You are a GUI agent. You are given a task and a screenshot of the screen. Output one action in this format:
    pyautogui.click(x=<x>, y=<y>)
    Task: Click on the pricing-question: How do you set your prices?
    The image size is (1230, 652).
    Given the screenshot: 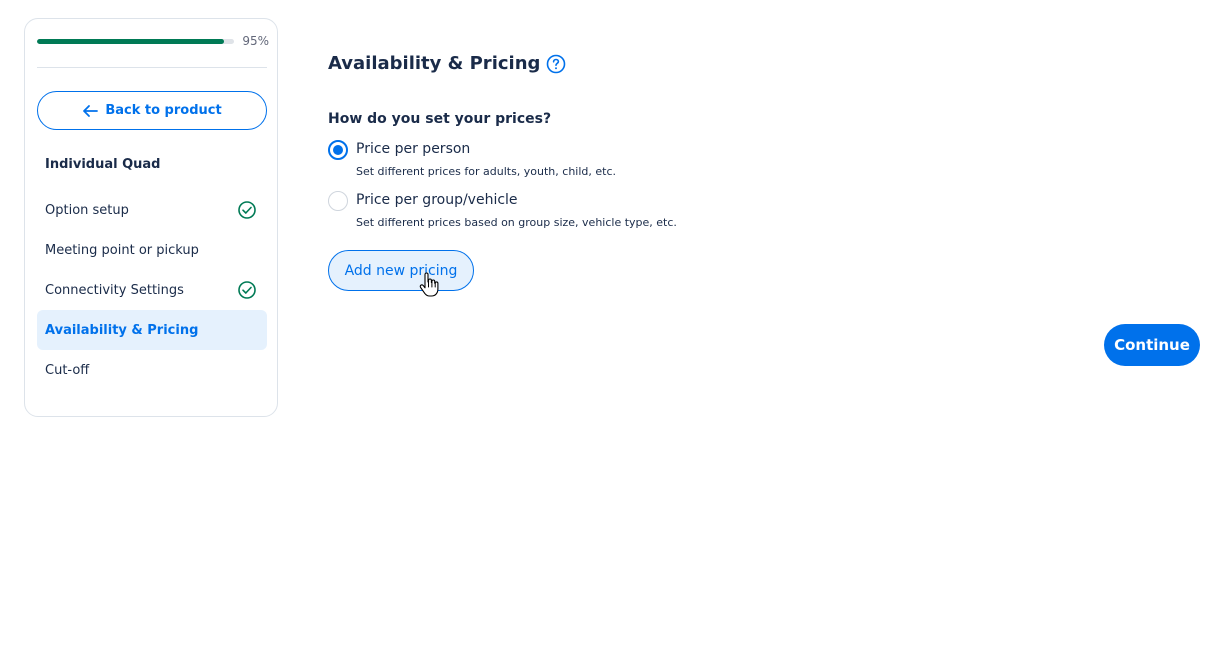 What is the action you would take?
    pyautogui.click(x=440, y=119)
    